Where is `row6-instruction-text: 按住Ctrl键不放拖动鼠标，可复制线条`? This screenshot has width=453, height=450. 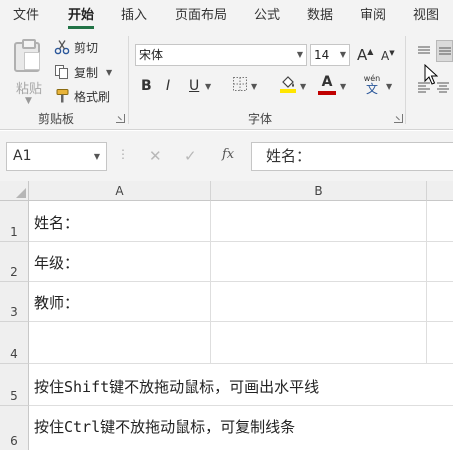 row6-instruction-text: 按住Ctrl键不放拖动鼠标，可复制线条 is located at coordinates (165, 427).